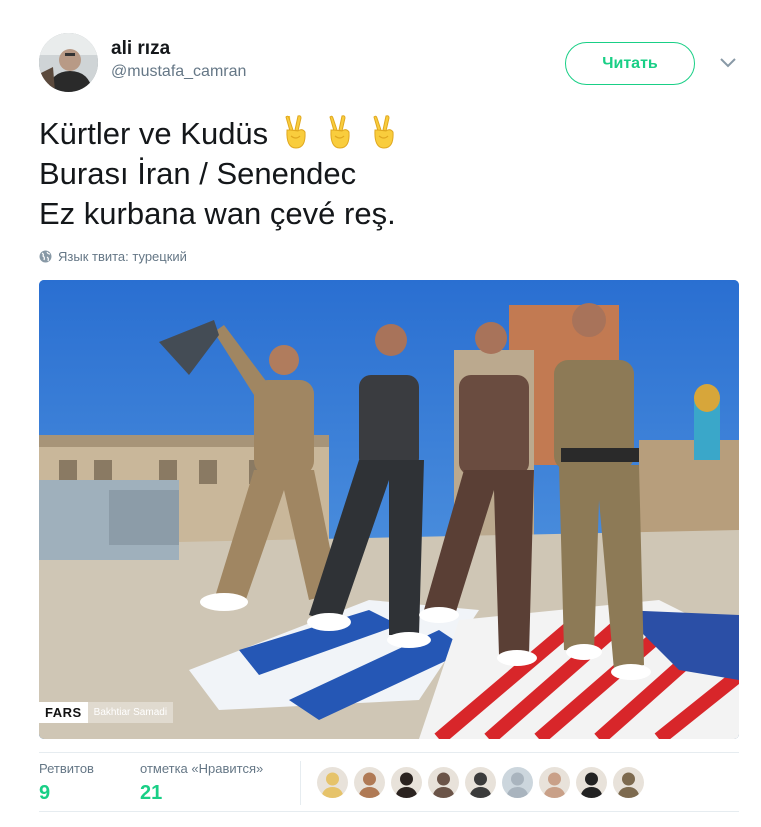 Image resolution: width=761 pixels, height=827 pixels. I want to click on tweet-line: Kürtler ve Kudüs, so click(389, 134).